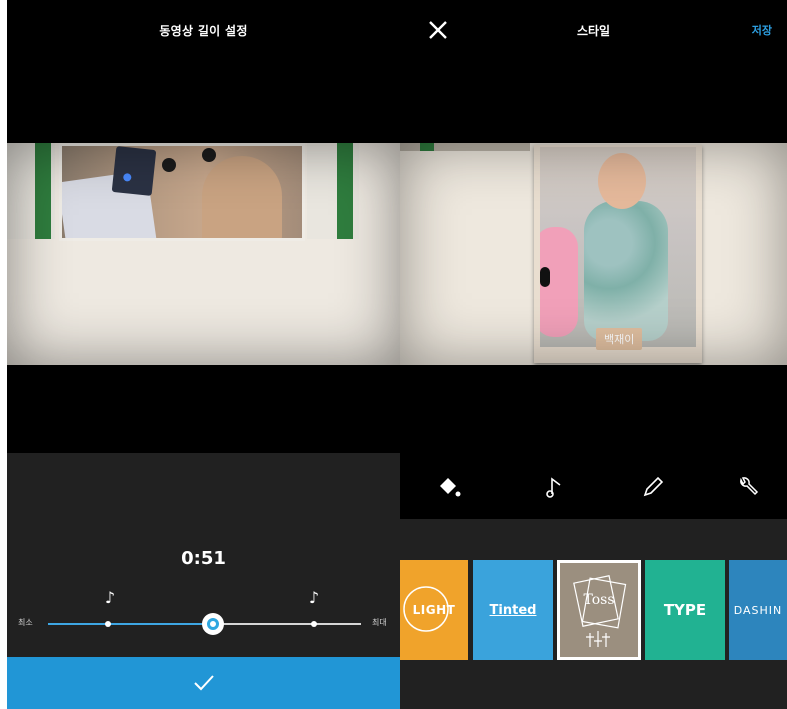  I want to click on checkmark-icon, so click(203, 683).